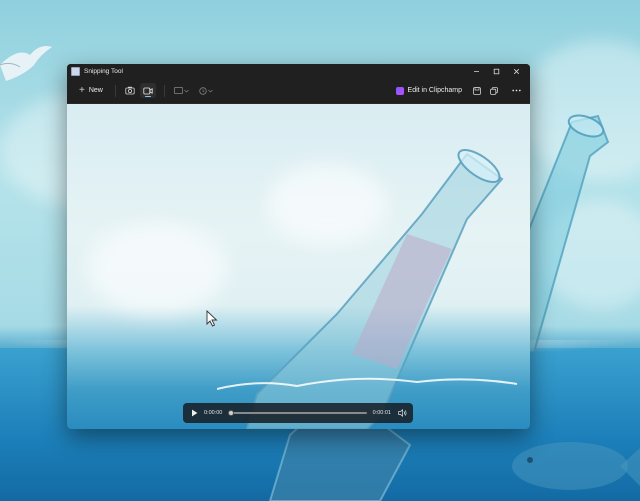 The height and width of the screenshot is (501, 640). Describe the element at coordinates (103, 71) in the screenshot. I see `window-title: Snipping Tool` at that location.